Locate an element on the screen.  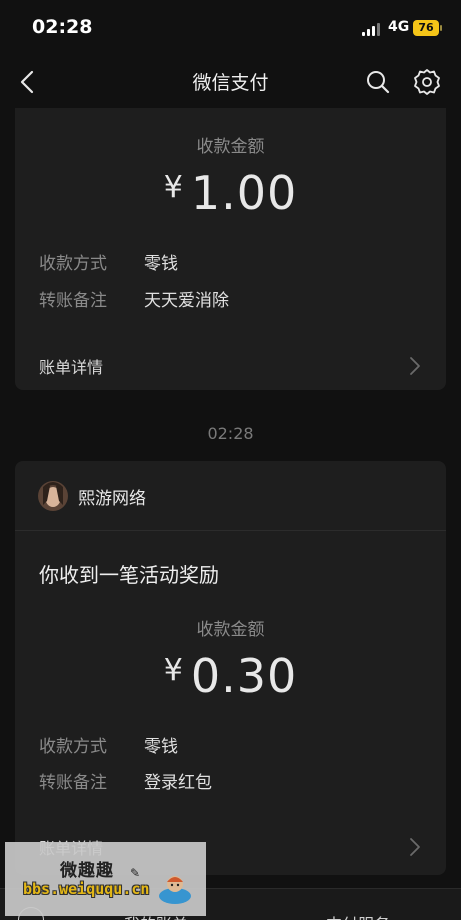
bill-details-label: 账单详情 is located at coordinates (71, 367).